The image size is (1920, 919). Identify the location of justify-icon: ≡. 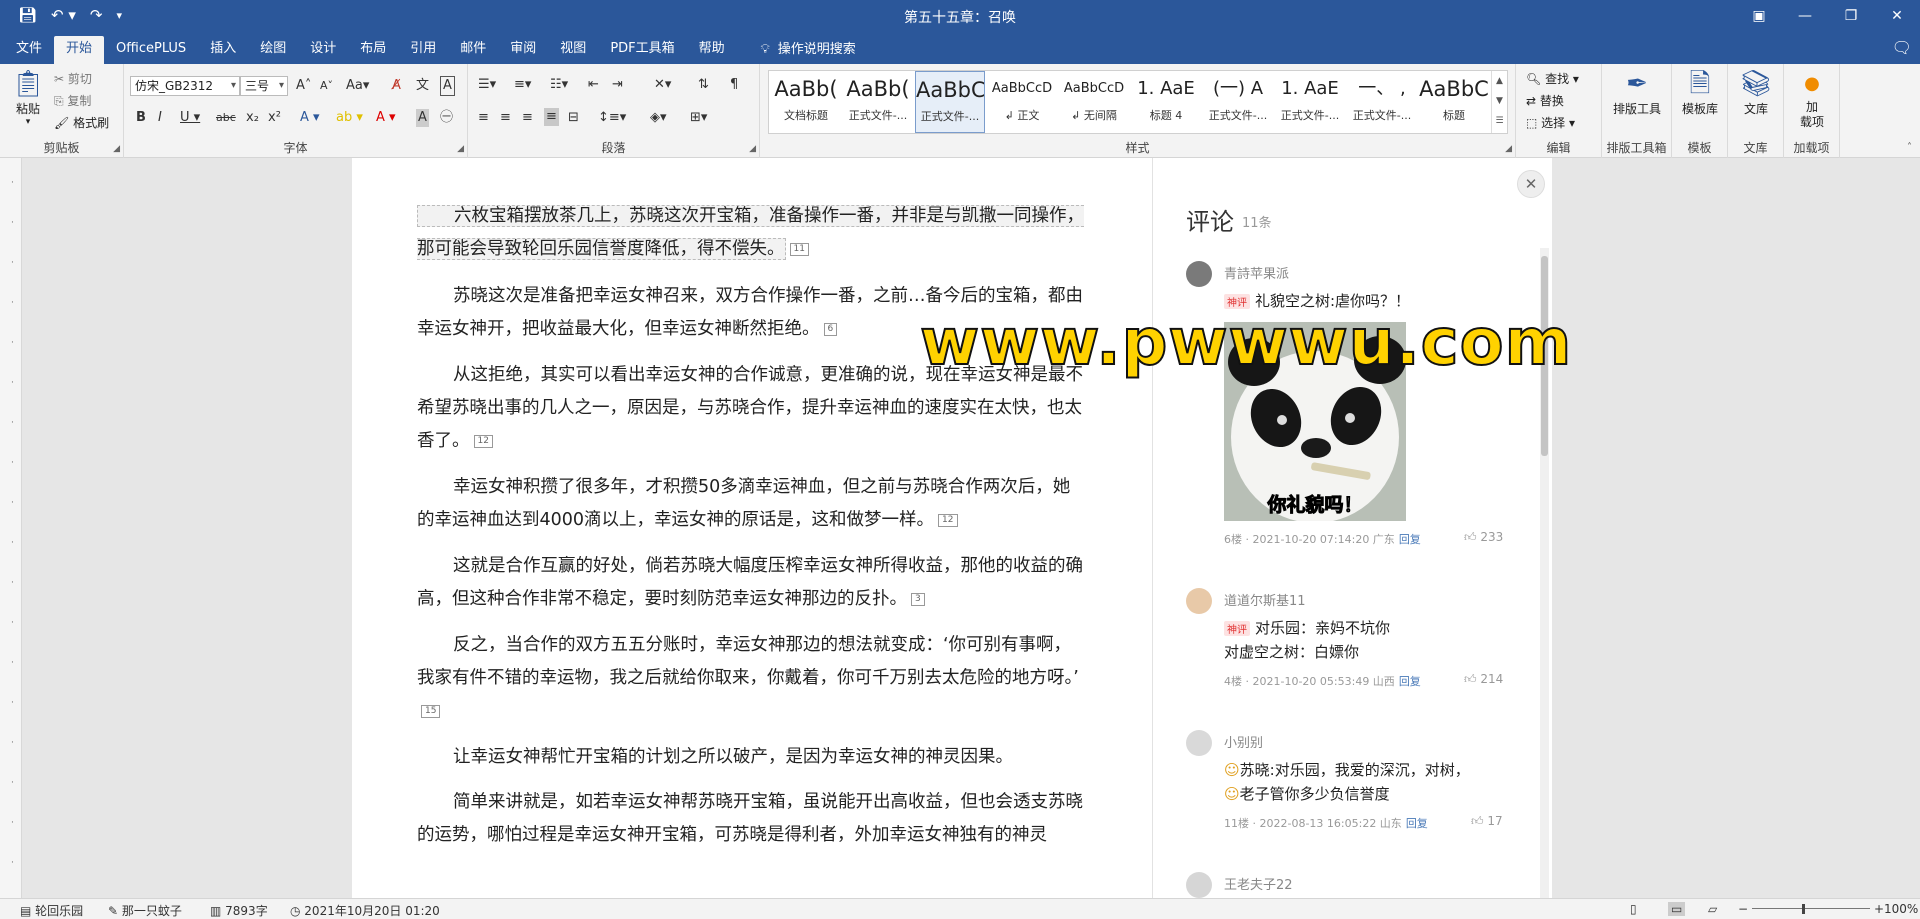
(551, 117).